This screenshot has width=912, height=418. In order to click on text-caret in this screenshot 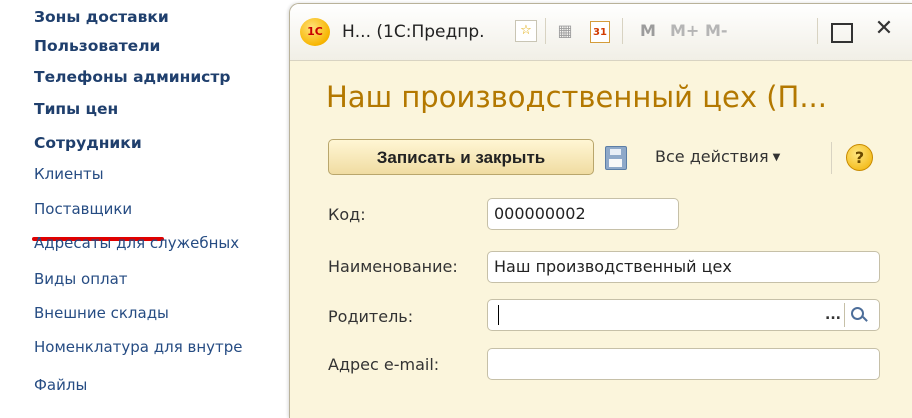, I will do `click(498, 315)`.